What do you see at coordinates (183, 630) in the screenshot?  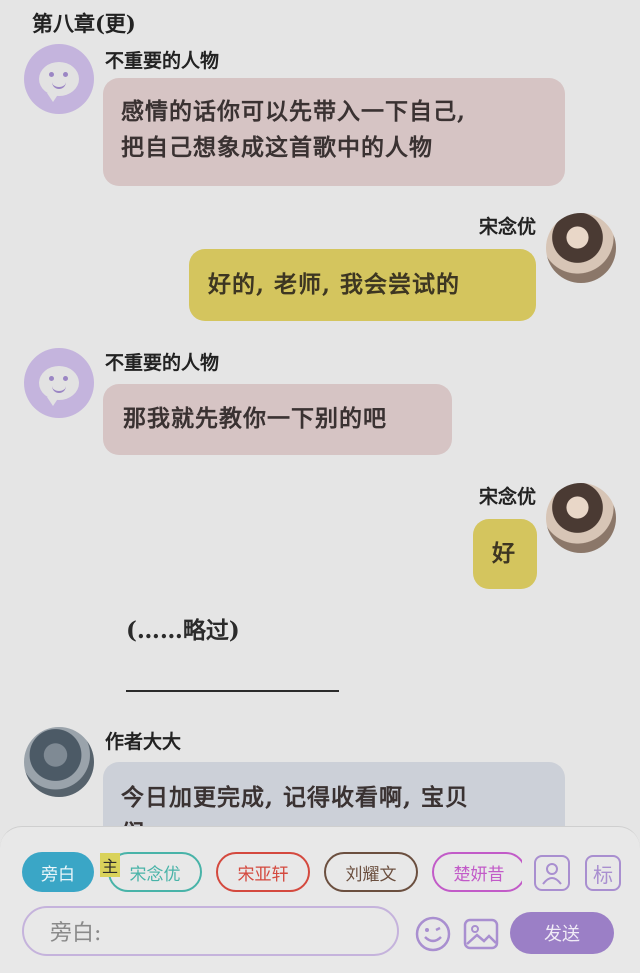 I see `narration-text: (……略过)` at bounding box center [183, 630].